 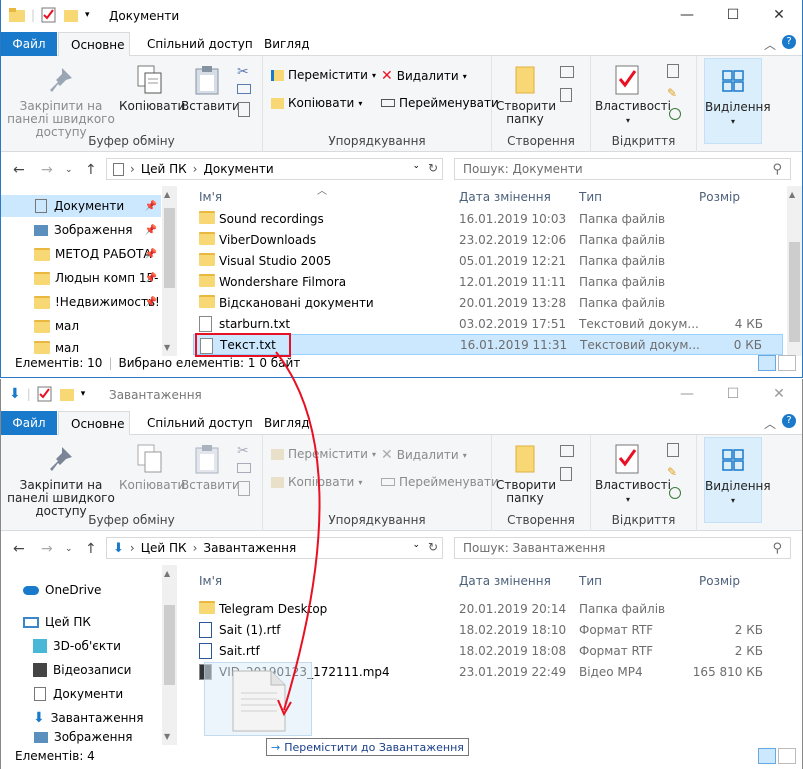 What do you see at coordinates (81, 230) in the screenshot?
I see `nav-item: Зображення 📌` at bounding box center [81, 230].